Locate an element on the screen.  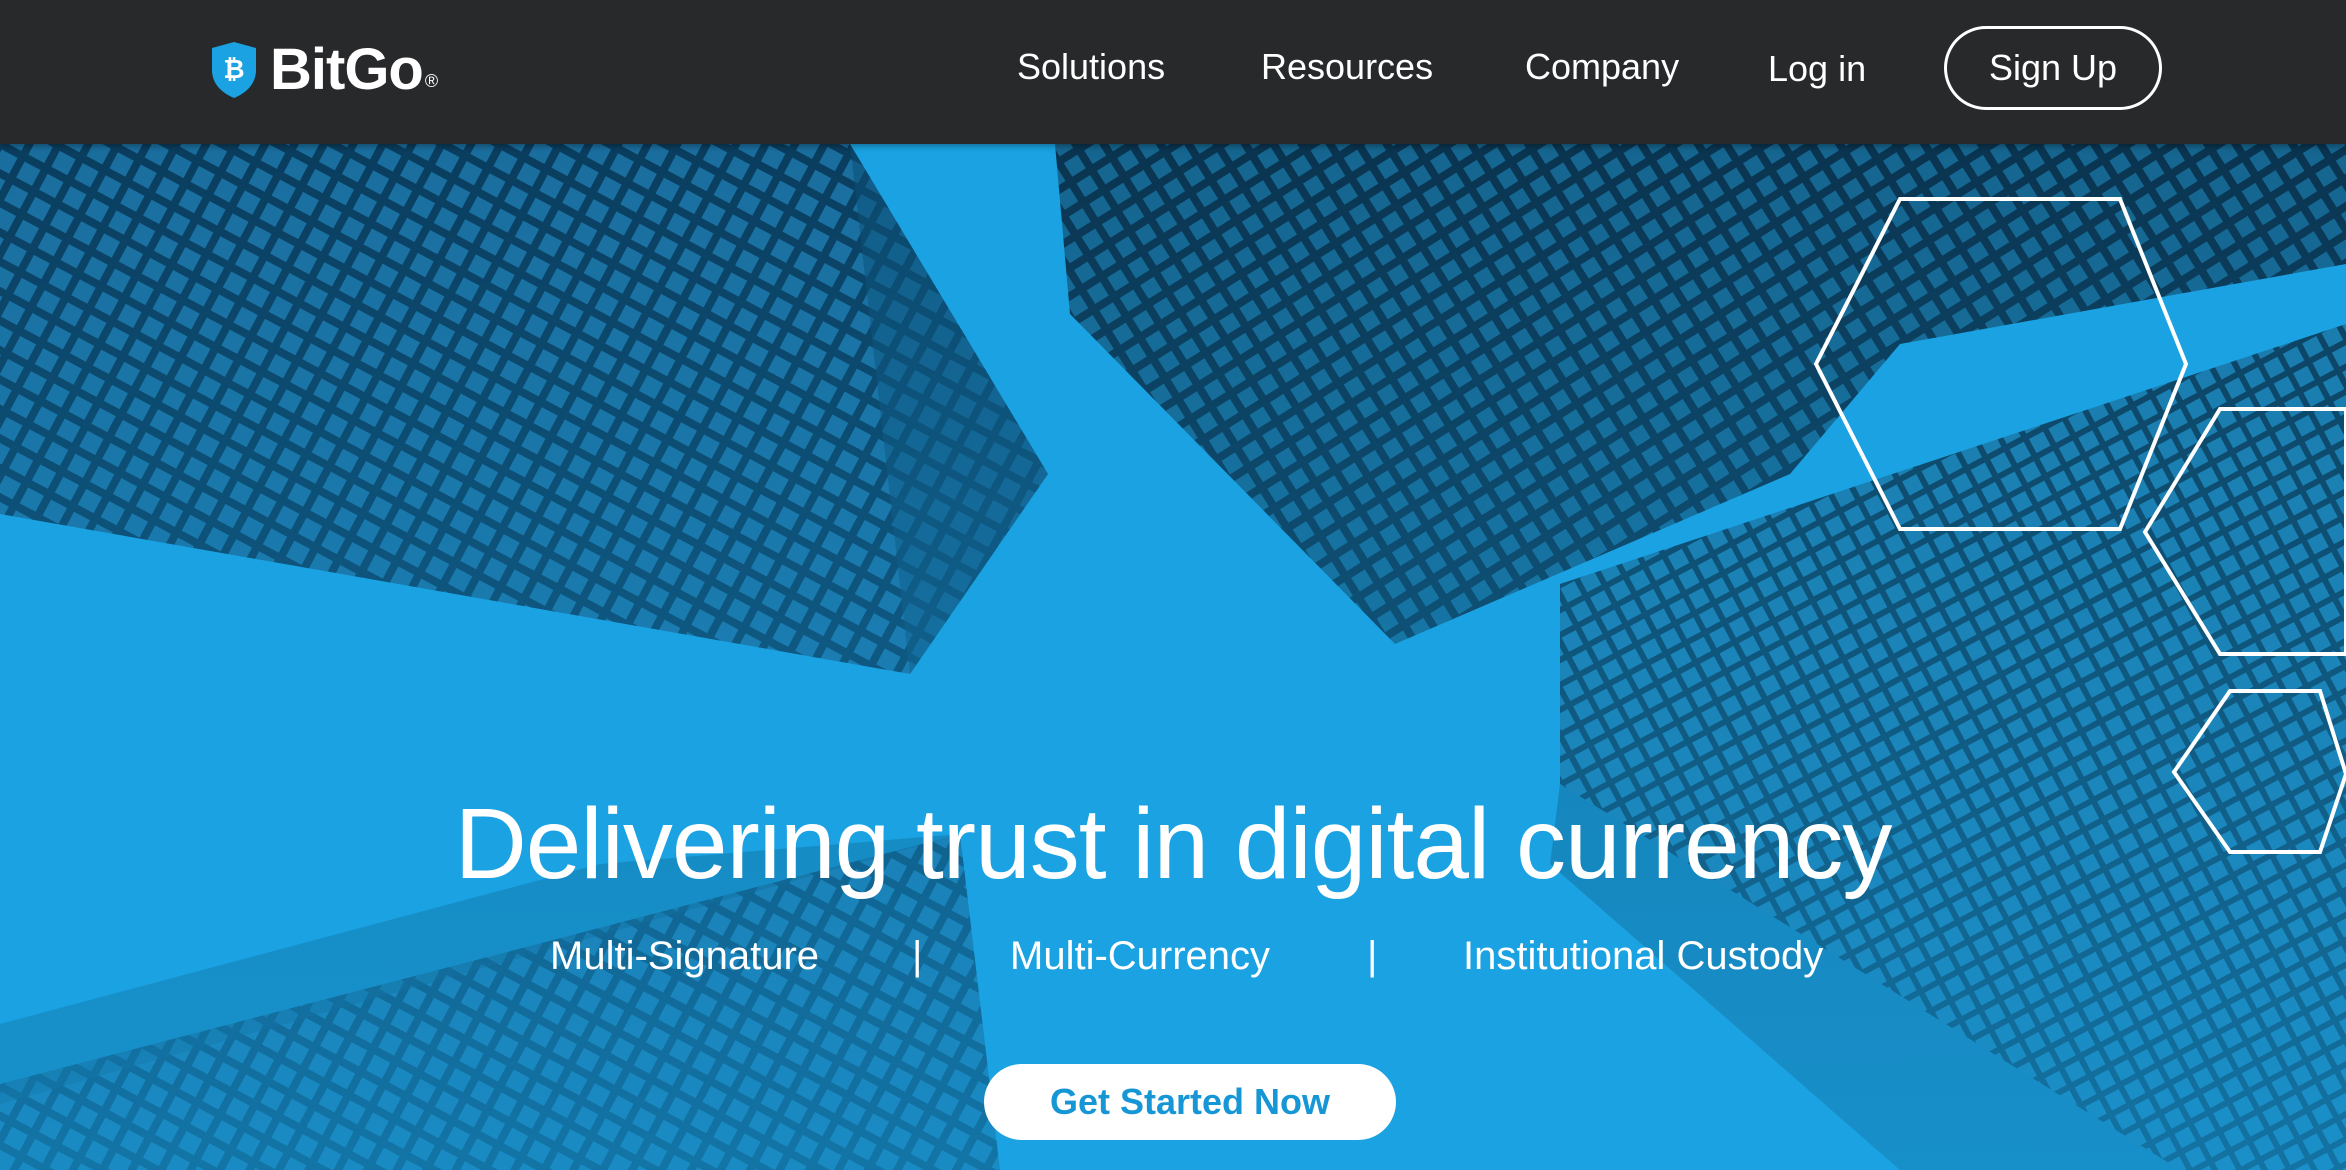
nav-item-company: Company is located at coordinates (1602, 67).